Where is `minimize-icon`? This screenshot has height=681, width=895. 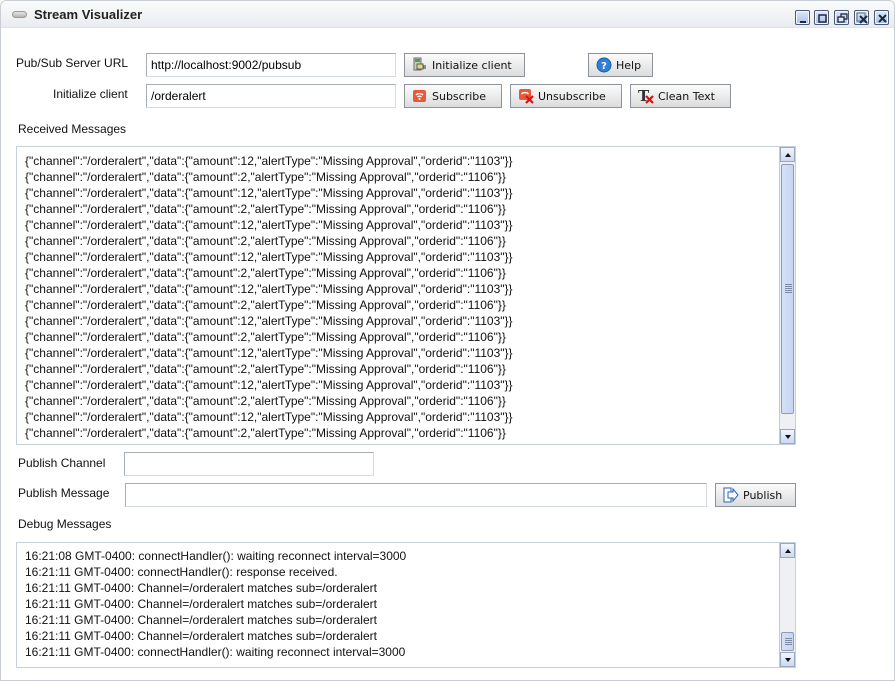
minimize-icon is located at coordinates (803, 22).